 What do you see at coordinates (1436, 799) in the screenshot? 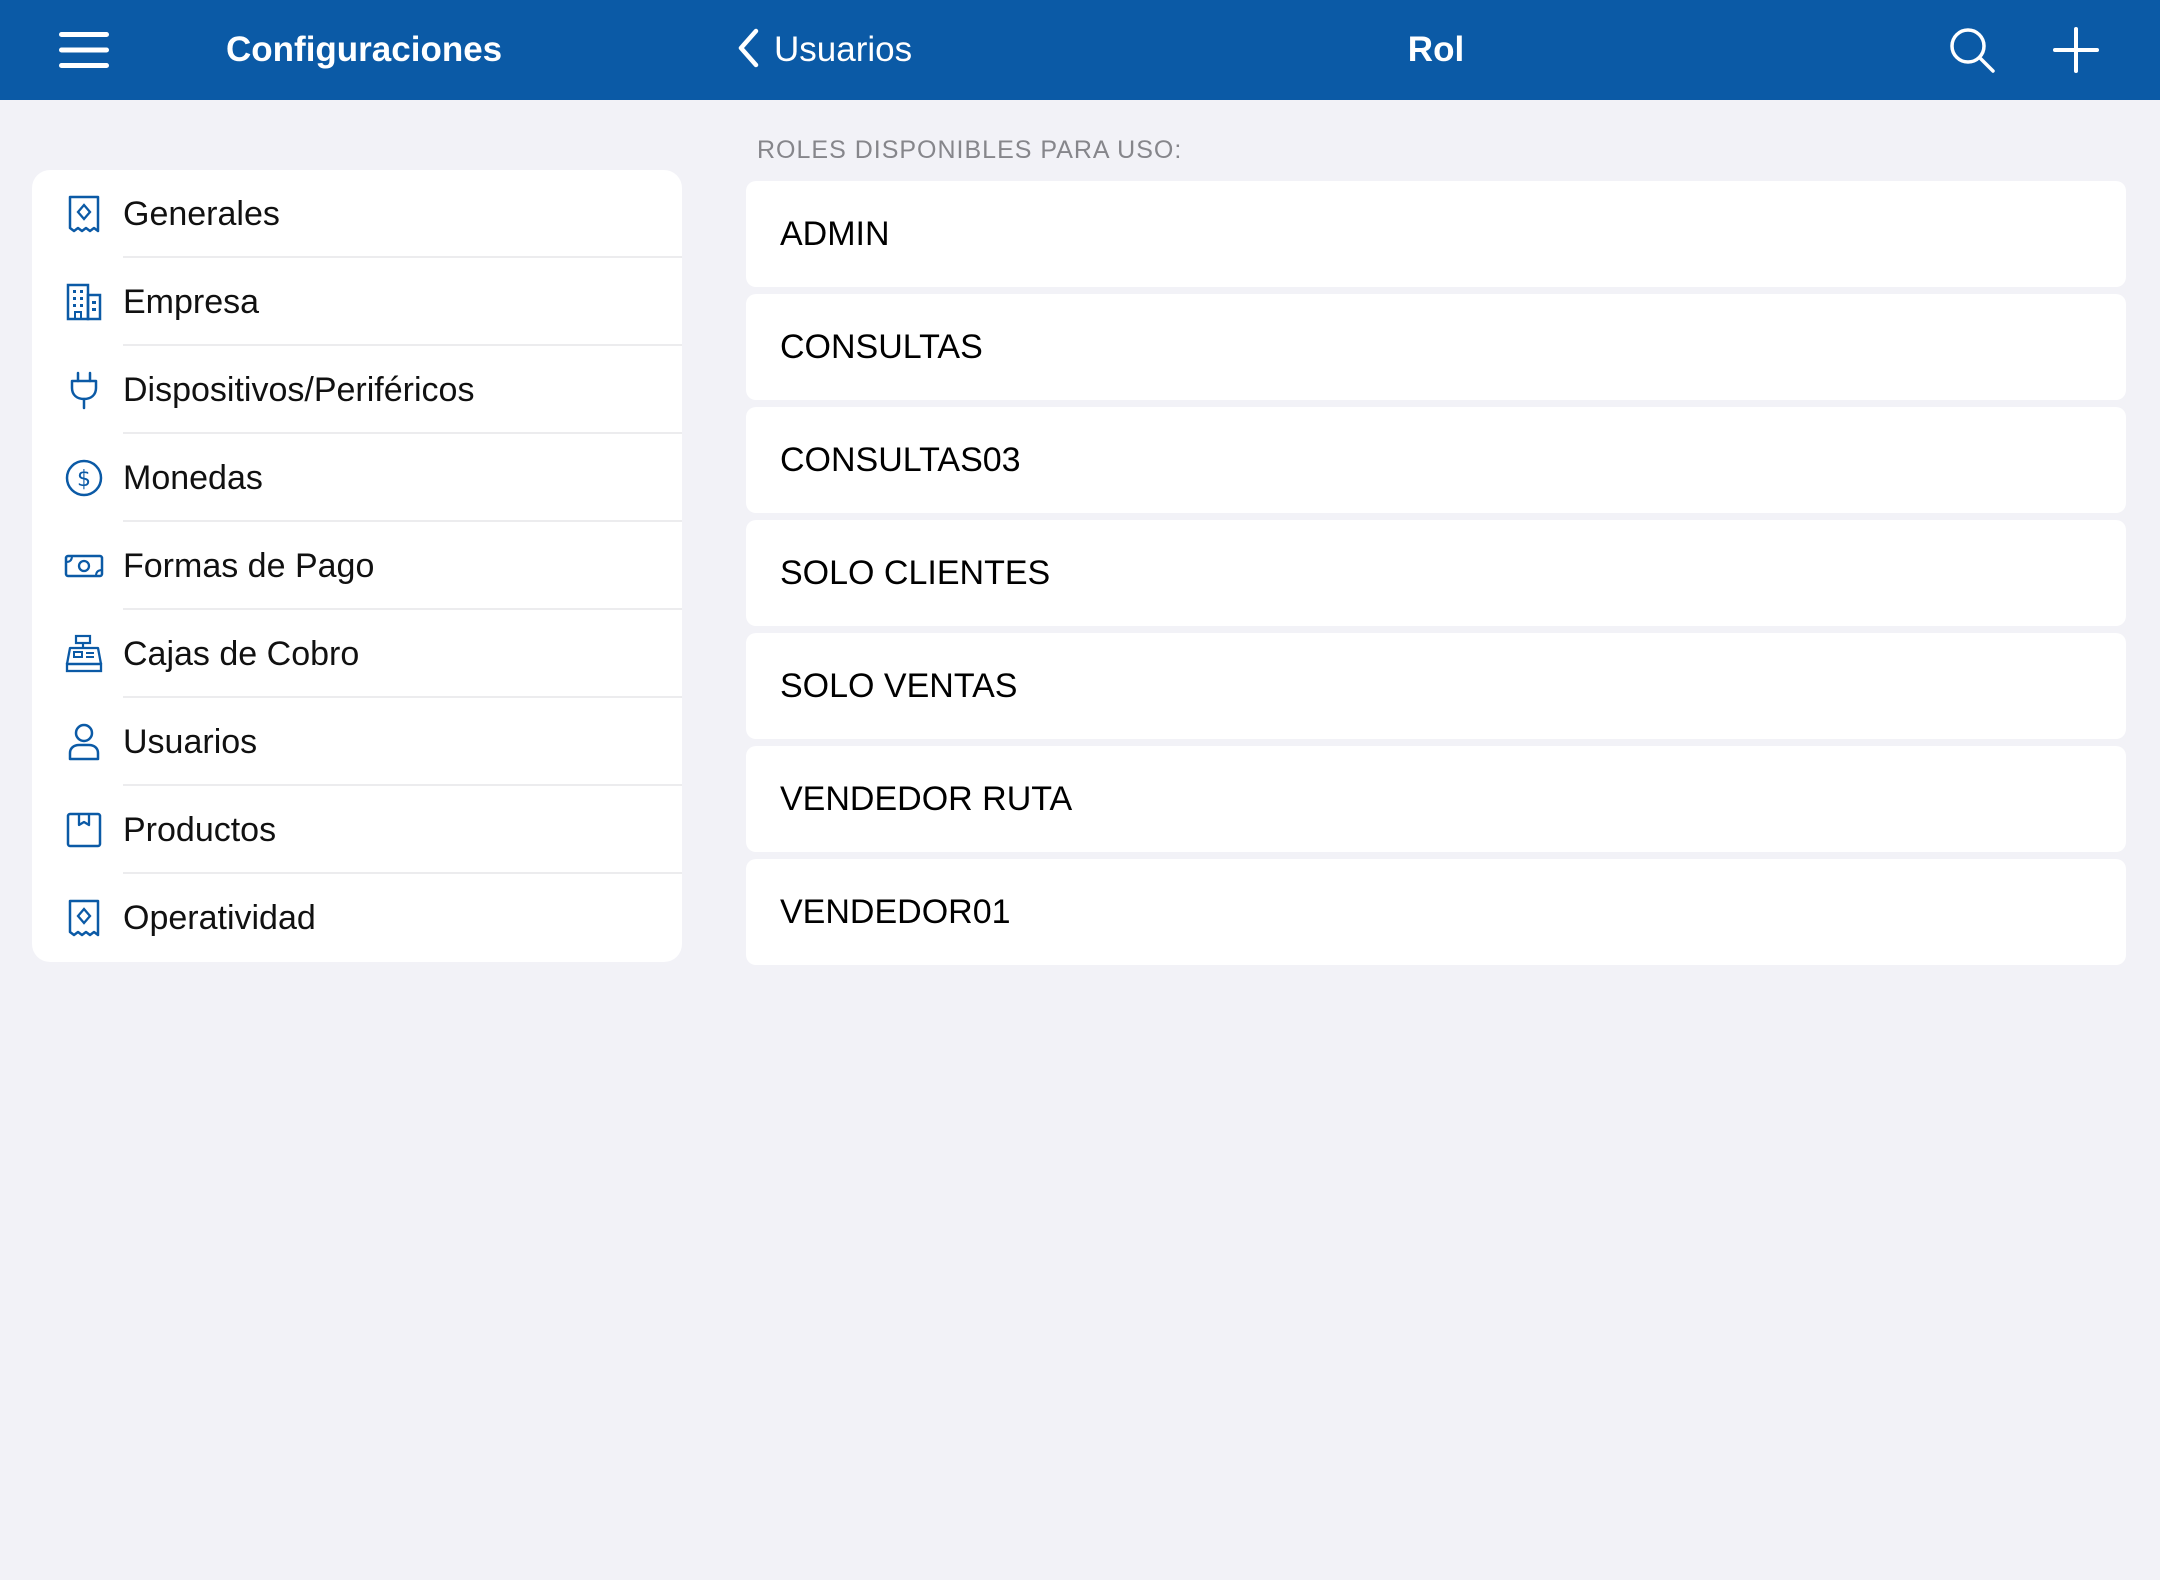
I see `role-row-vendedor-ruta: VENDEDOR RUTA` at bounding box center [1436, 799].